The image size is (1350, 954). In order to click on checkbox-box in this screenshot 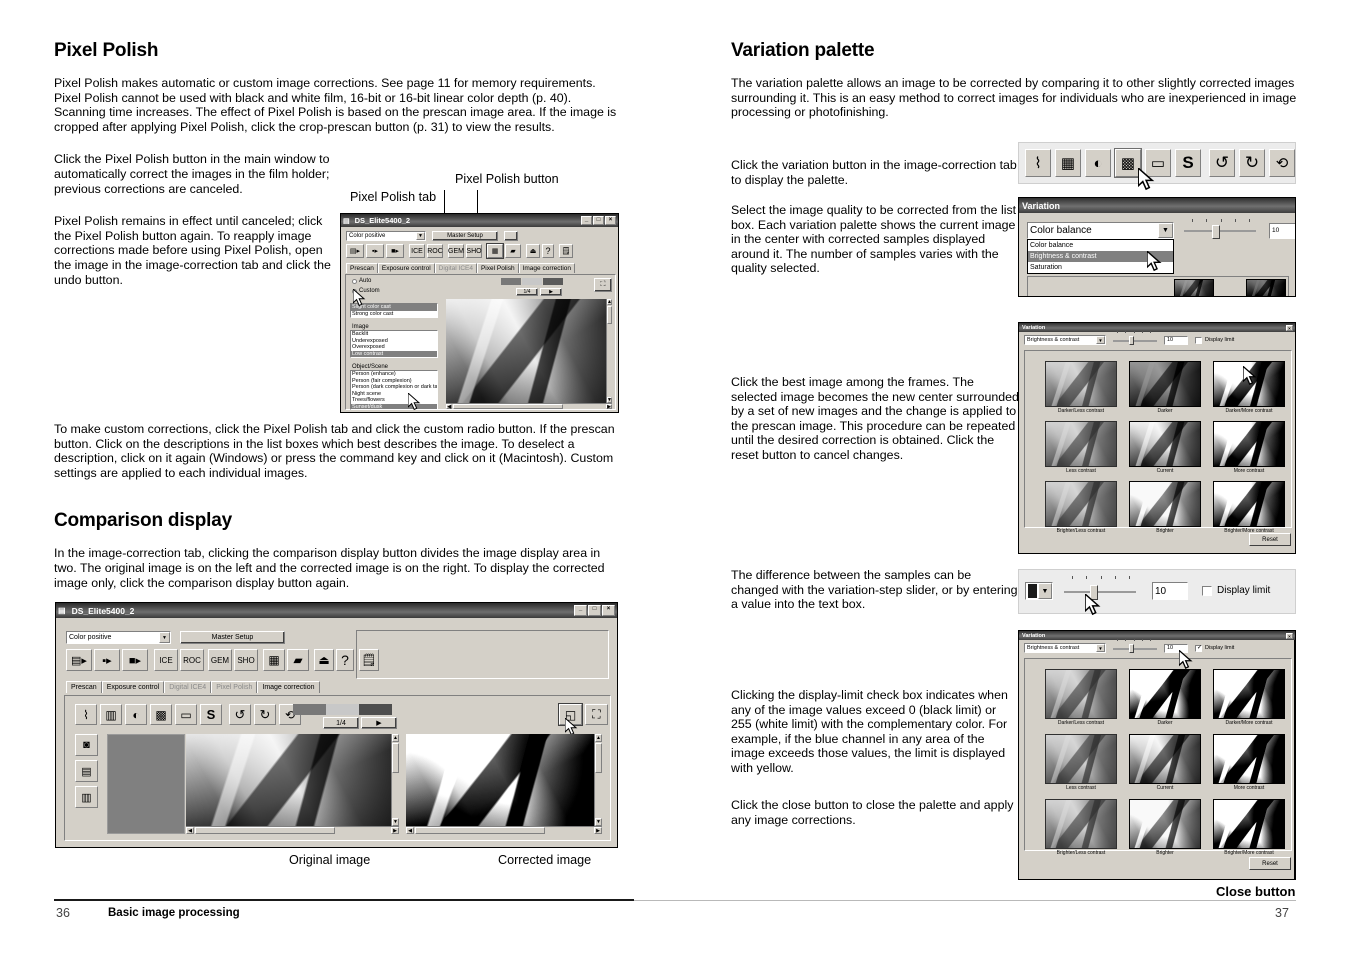, I will do `click(1198, 340)`.